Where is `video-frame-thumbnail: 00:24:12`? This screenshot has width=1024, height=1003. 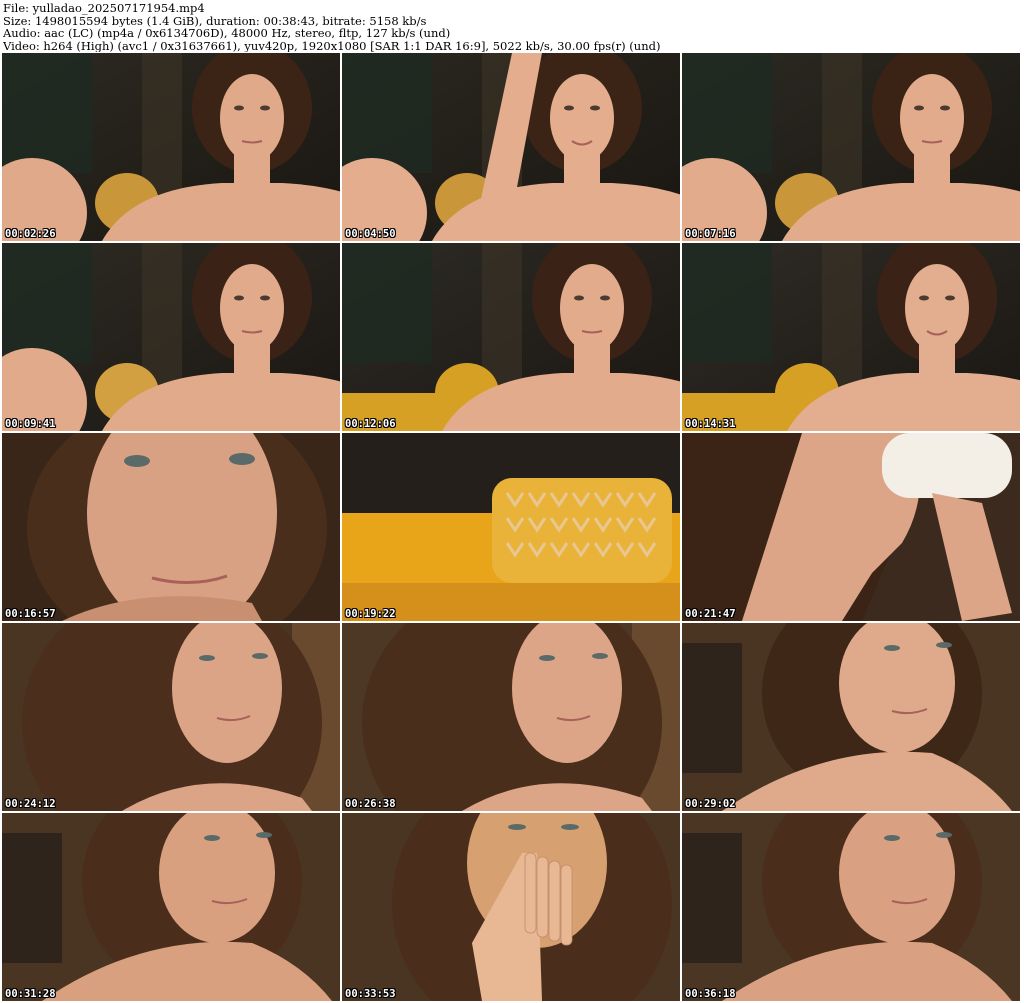 video-frame-thumbnail: 00:24:12 is located at coordinates (171, 717).